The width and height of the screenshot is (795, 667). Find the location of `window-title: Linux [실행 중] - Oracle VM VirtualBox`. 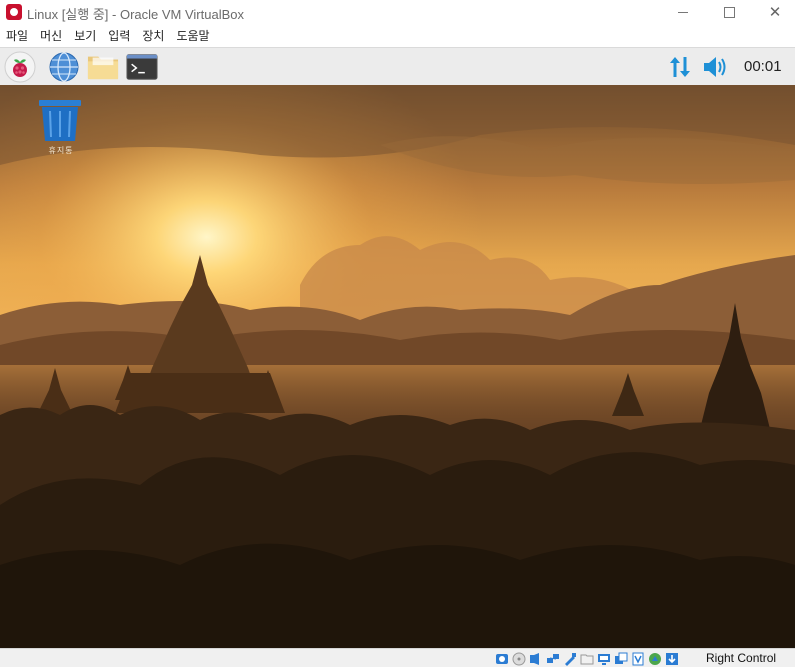

window-title: Linux [실행 중] - Oracle VM VirtualBox is located at coordinates (135, 14).